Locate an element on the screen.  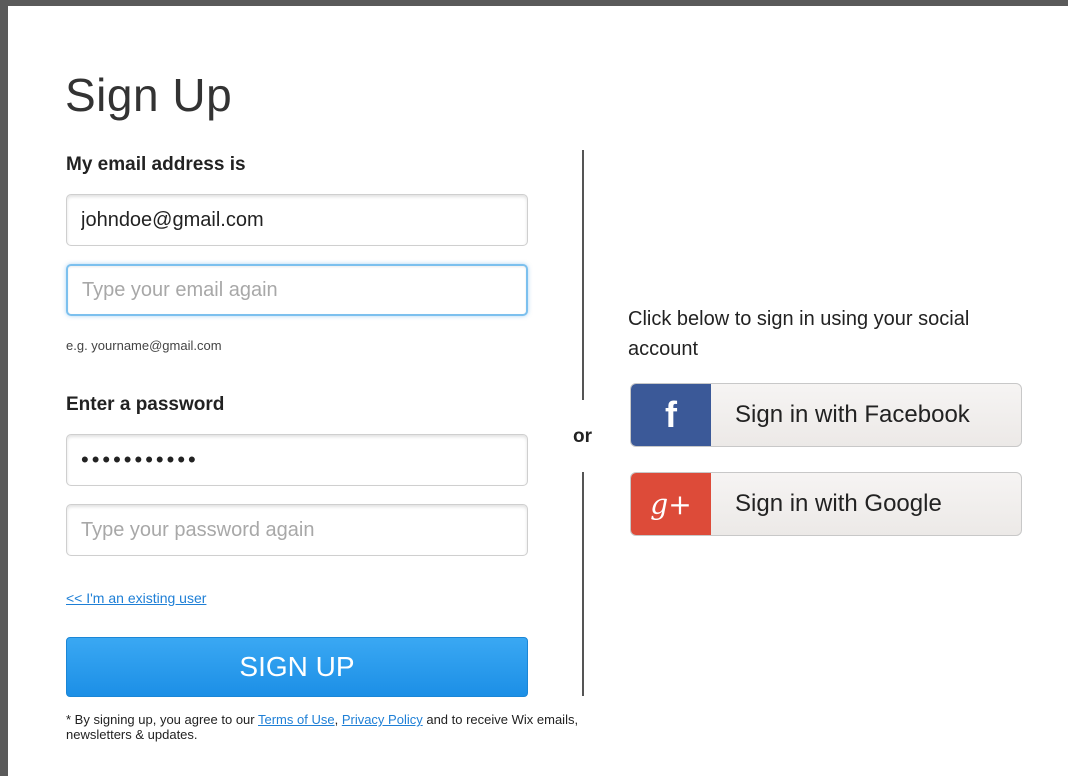
password-label: Enter a password is located at coordinates (145, 404).